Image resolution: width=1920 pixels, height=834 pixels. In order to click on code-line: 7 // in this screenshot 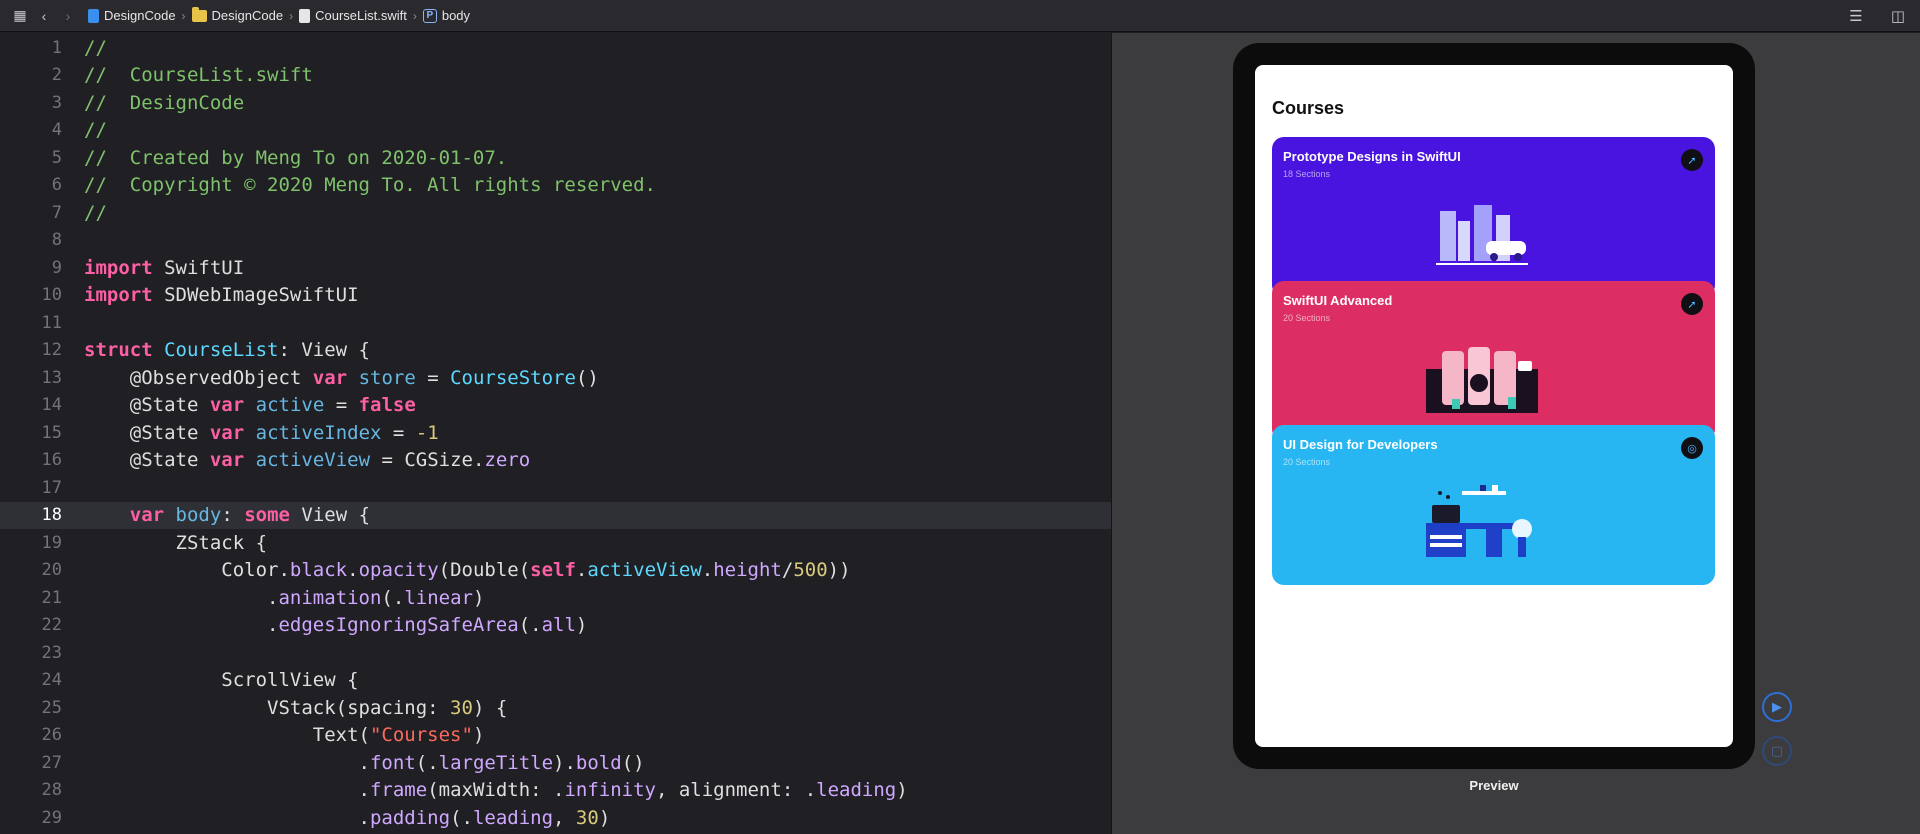, I will do `click(555, 213)`.